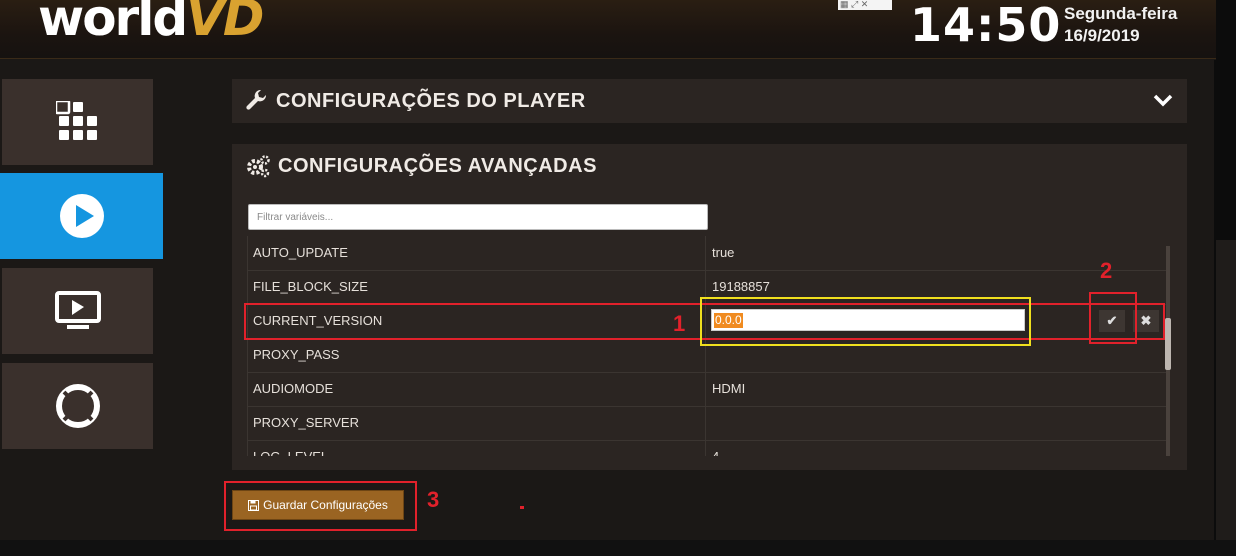  I want to click on player-settings-panel: CONFIGURAÇÕES DO PLAYER, so click(709, 101).